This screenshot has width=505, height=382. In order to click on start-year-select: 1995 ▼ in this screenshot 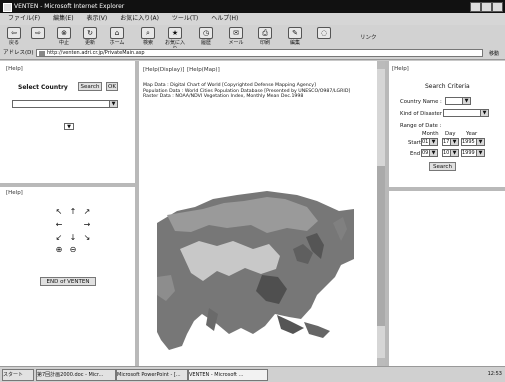, I will do `click(473, 142)`.